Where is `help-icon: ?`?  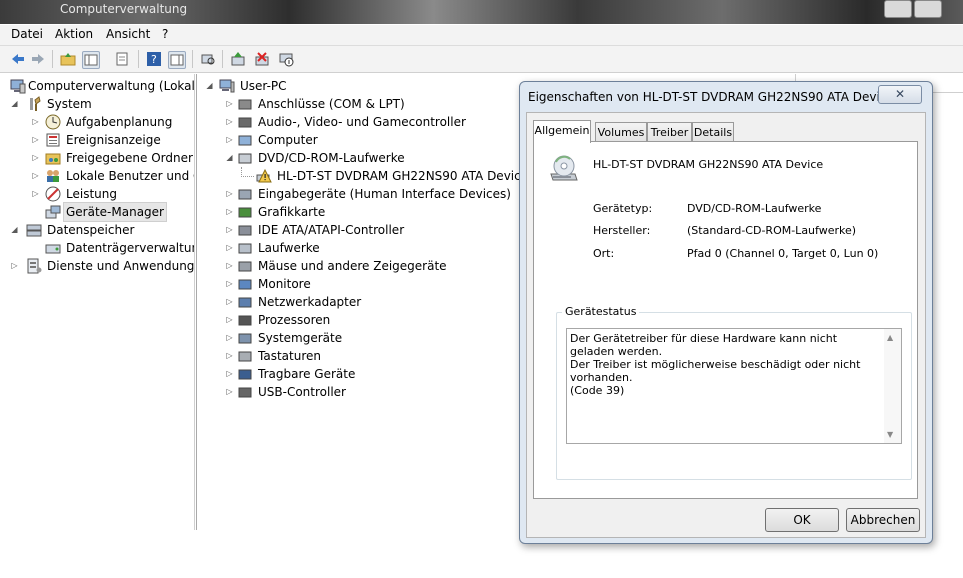
help-icon: ? is located at coordinates (154, 59).